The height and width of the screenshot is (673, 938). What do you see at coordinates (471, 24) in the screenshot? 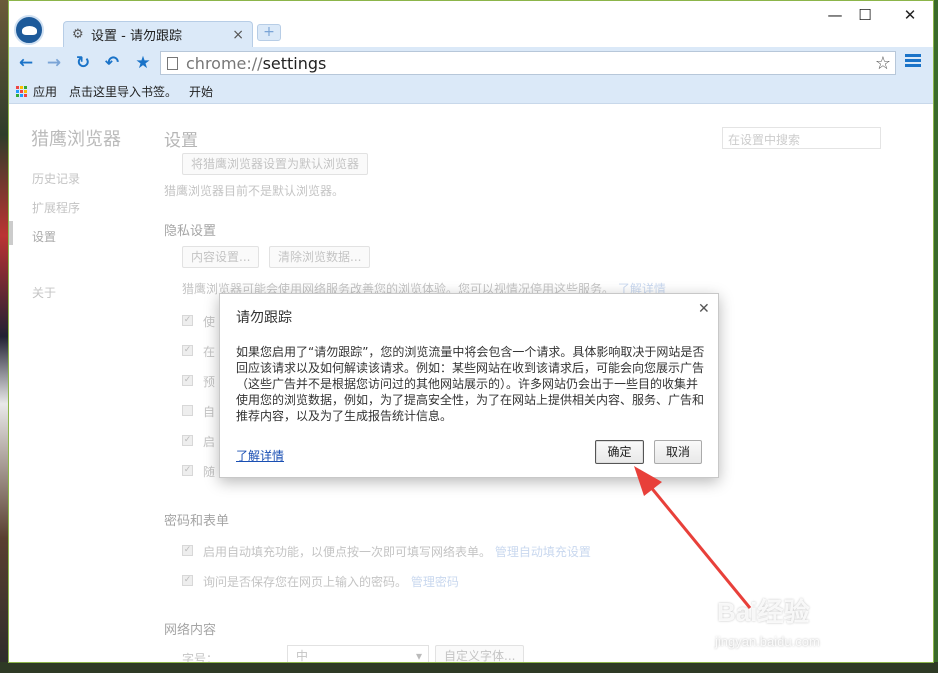
I see `title-bar: ⚙ 设置 - 请勿跟踪 × + — ☐ ✕` at bounding box center [471, 24].